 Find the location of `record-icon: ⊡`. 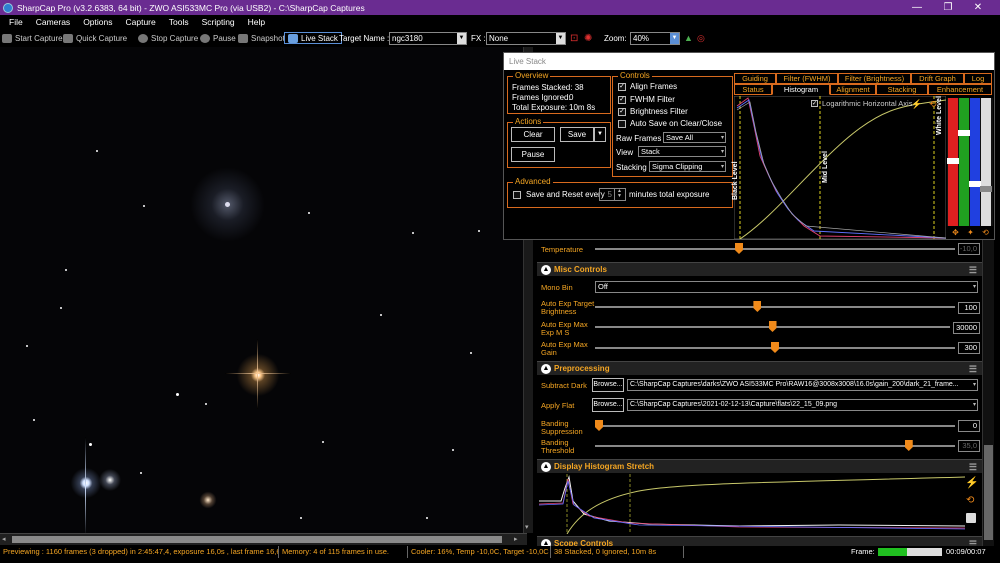

record-icon: ⊡ is located at coordinates (574, 38).